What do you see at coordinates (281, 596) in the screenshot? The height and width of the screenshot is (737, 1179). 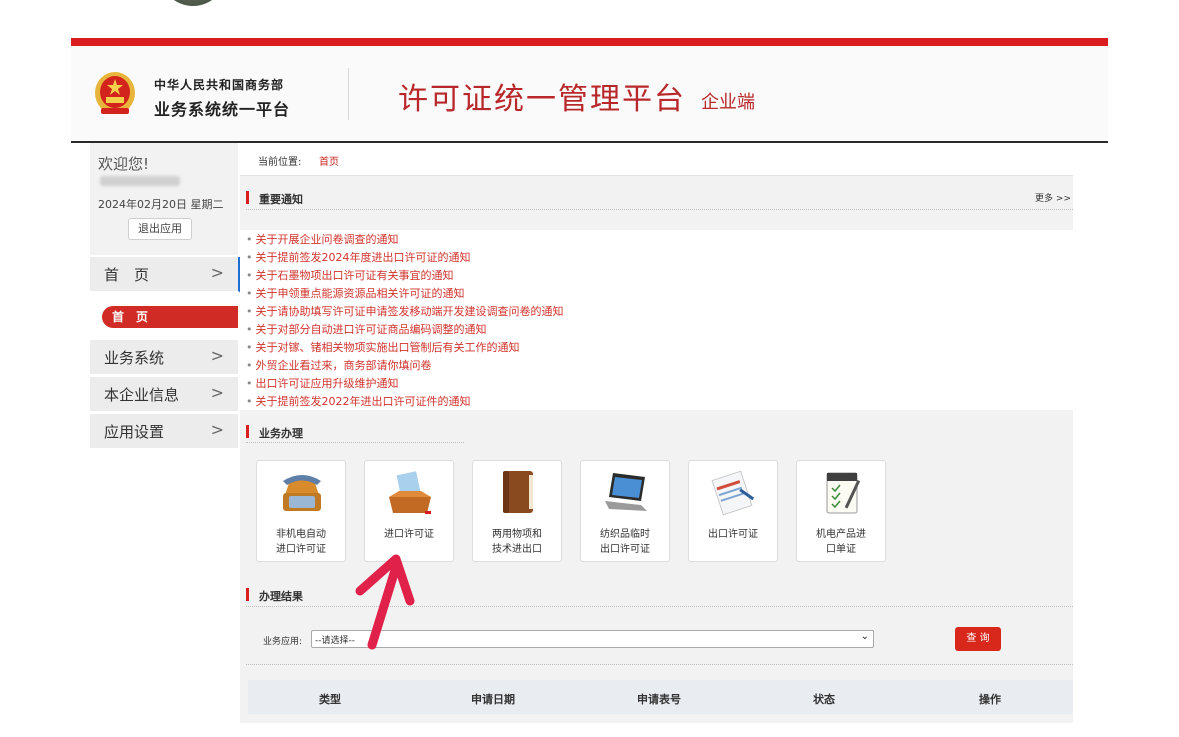 I see `results-title: 办理结果` at bounding box center [281, 596].